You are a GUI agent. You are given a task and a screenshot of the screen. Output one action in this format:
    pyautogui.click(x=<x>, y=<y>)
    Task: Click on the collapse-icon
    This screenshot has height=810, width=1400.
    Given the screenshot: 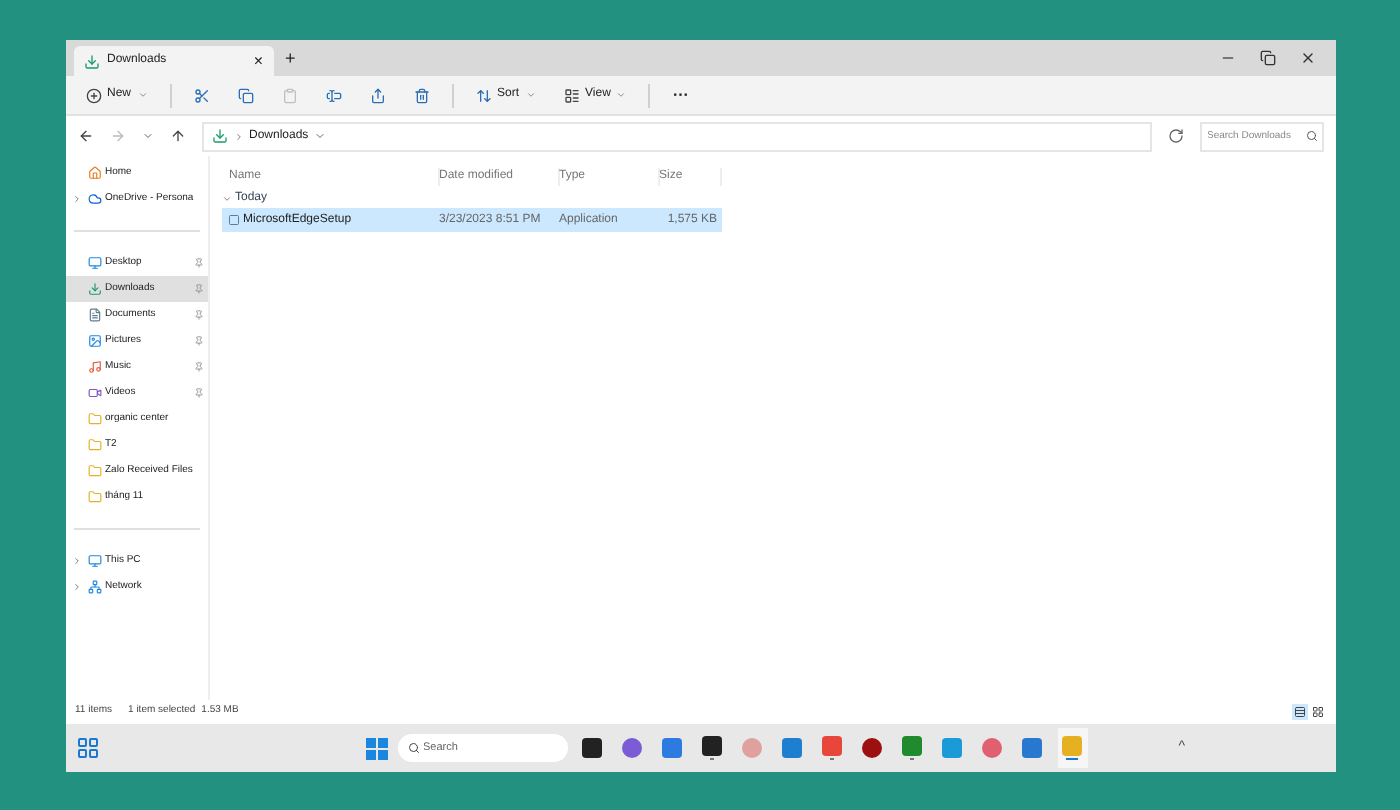 What is the action you would take?
    pyautogui.click(x=226, y=198)
    